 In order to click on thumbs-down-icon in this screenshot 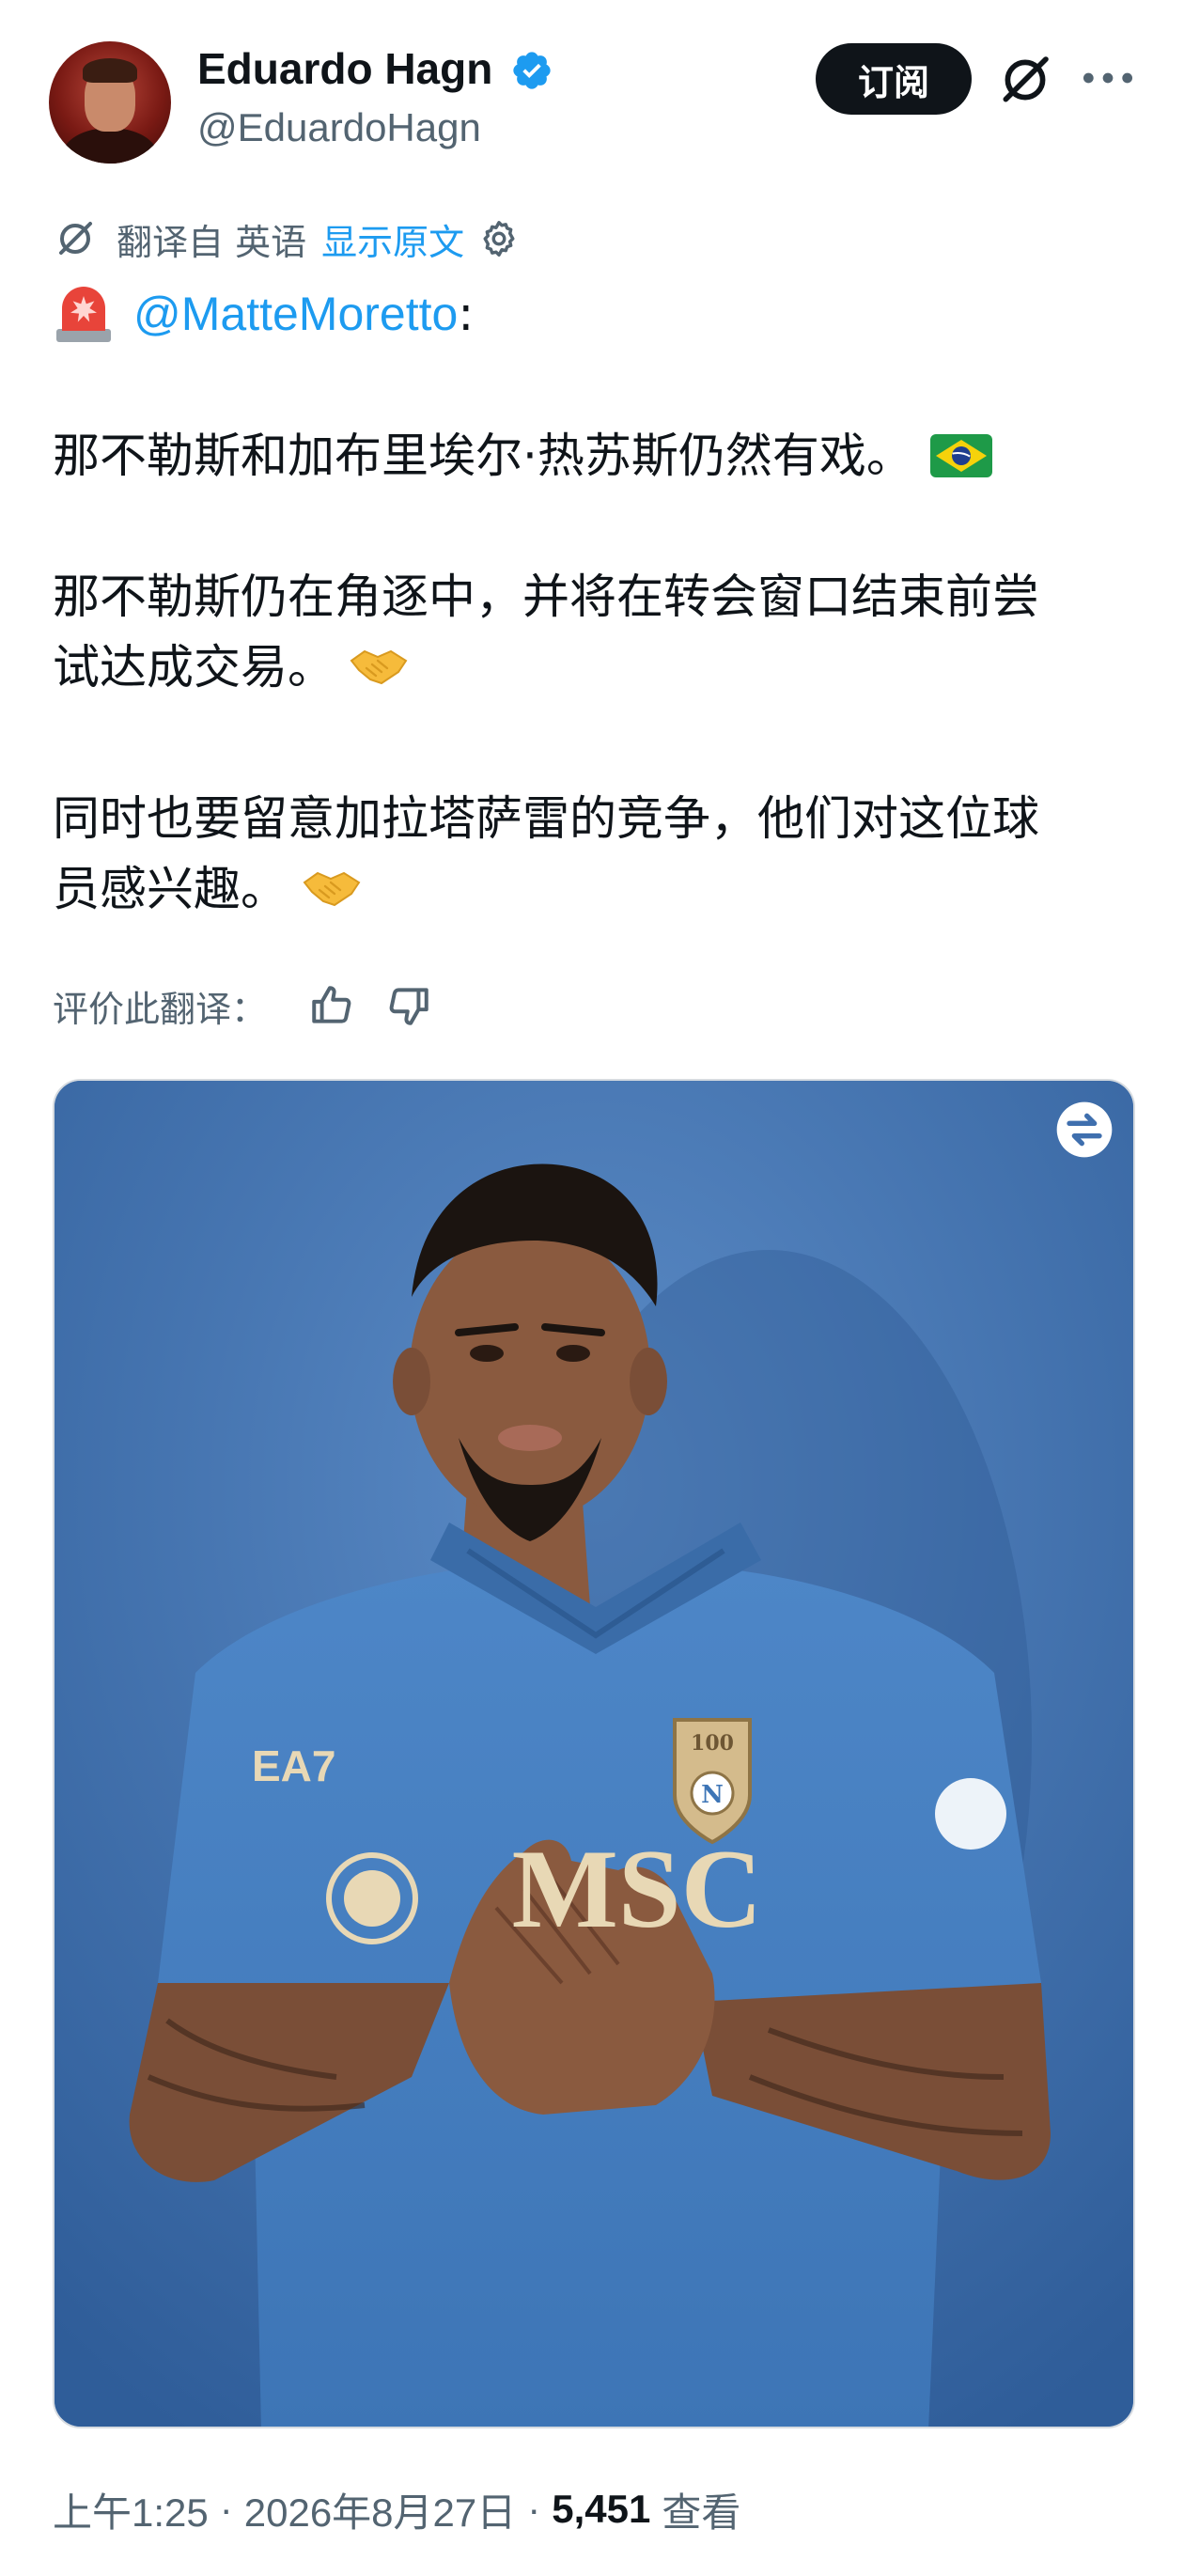, I will do `click(408, 1005)`.